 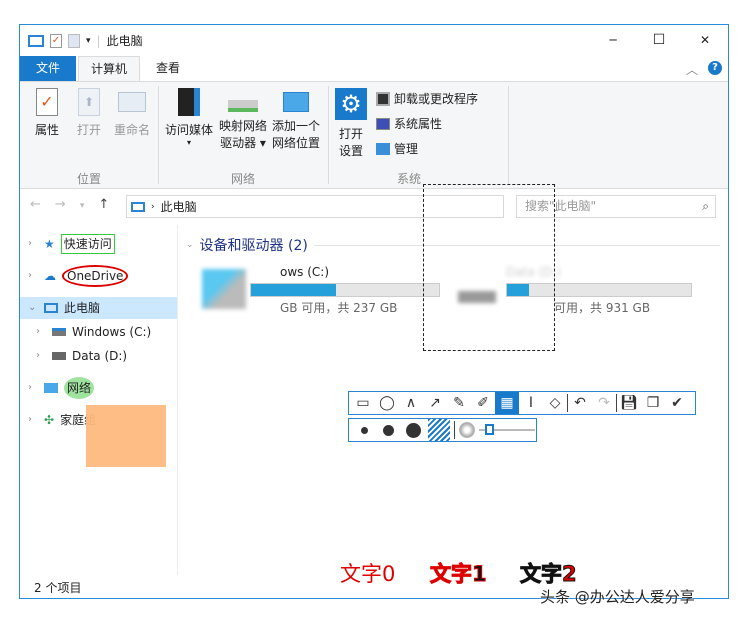 I want to click on open-button: ⬆ 打开, so click(x=89, y=113).